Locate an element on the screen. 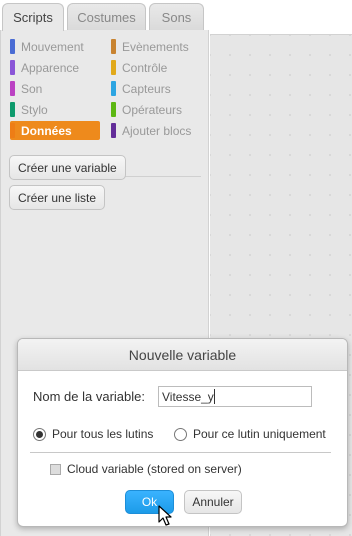 This screenshot has width=352, height=536. category-son: Son is located at coordinates (26, 88).